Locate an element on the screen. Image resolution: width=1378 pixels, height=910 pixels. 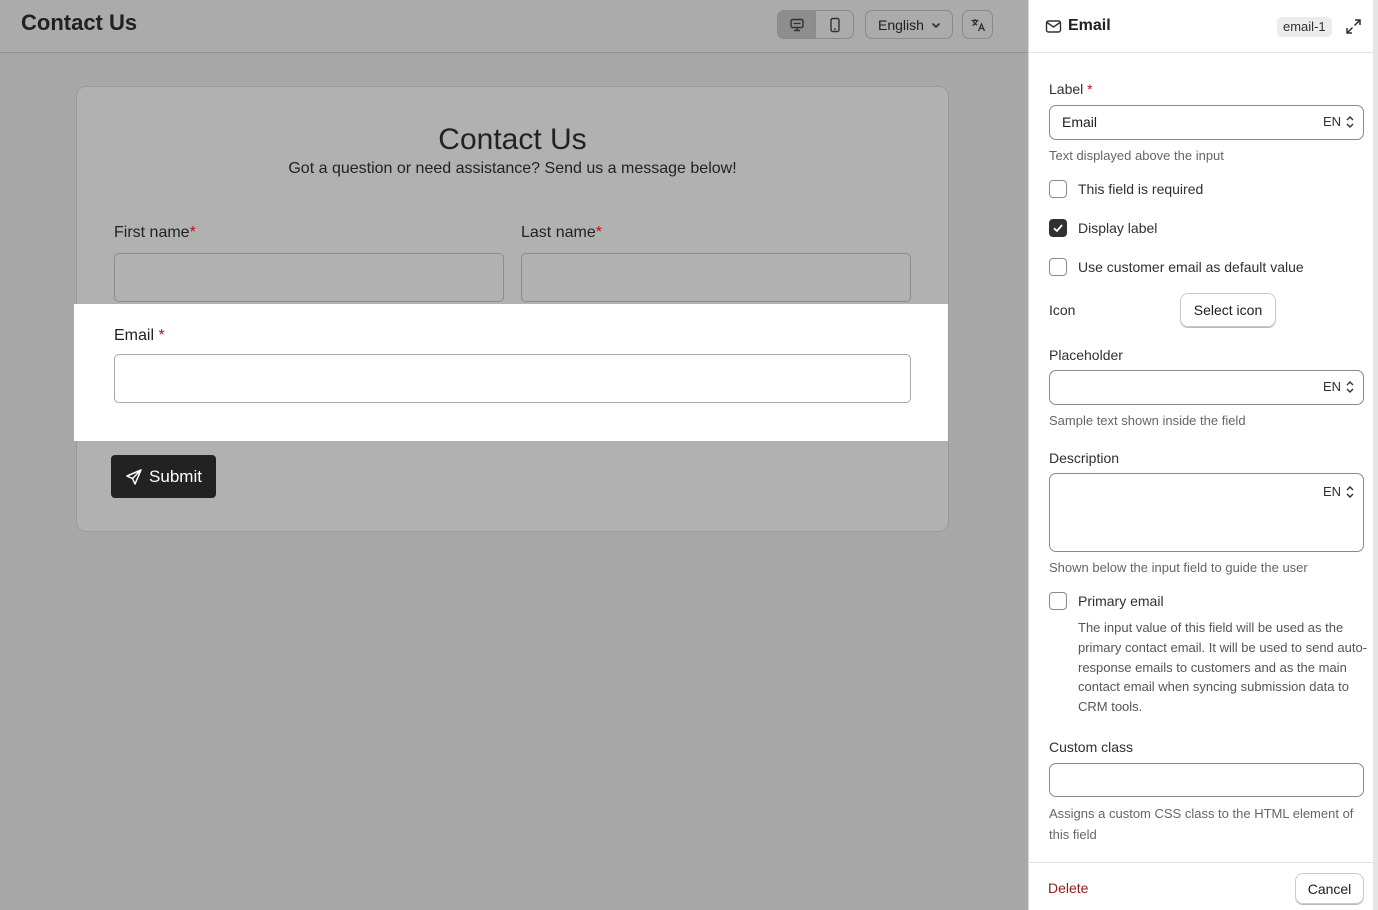
primary-email-checkbox is located at coordinates (1058, 601).